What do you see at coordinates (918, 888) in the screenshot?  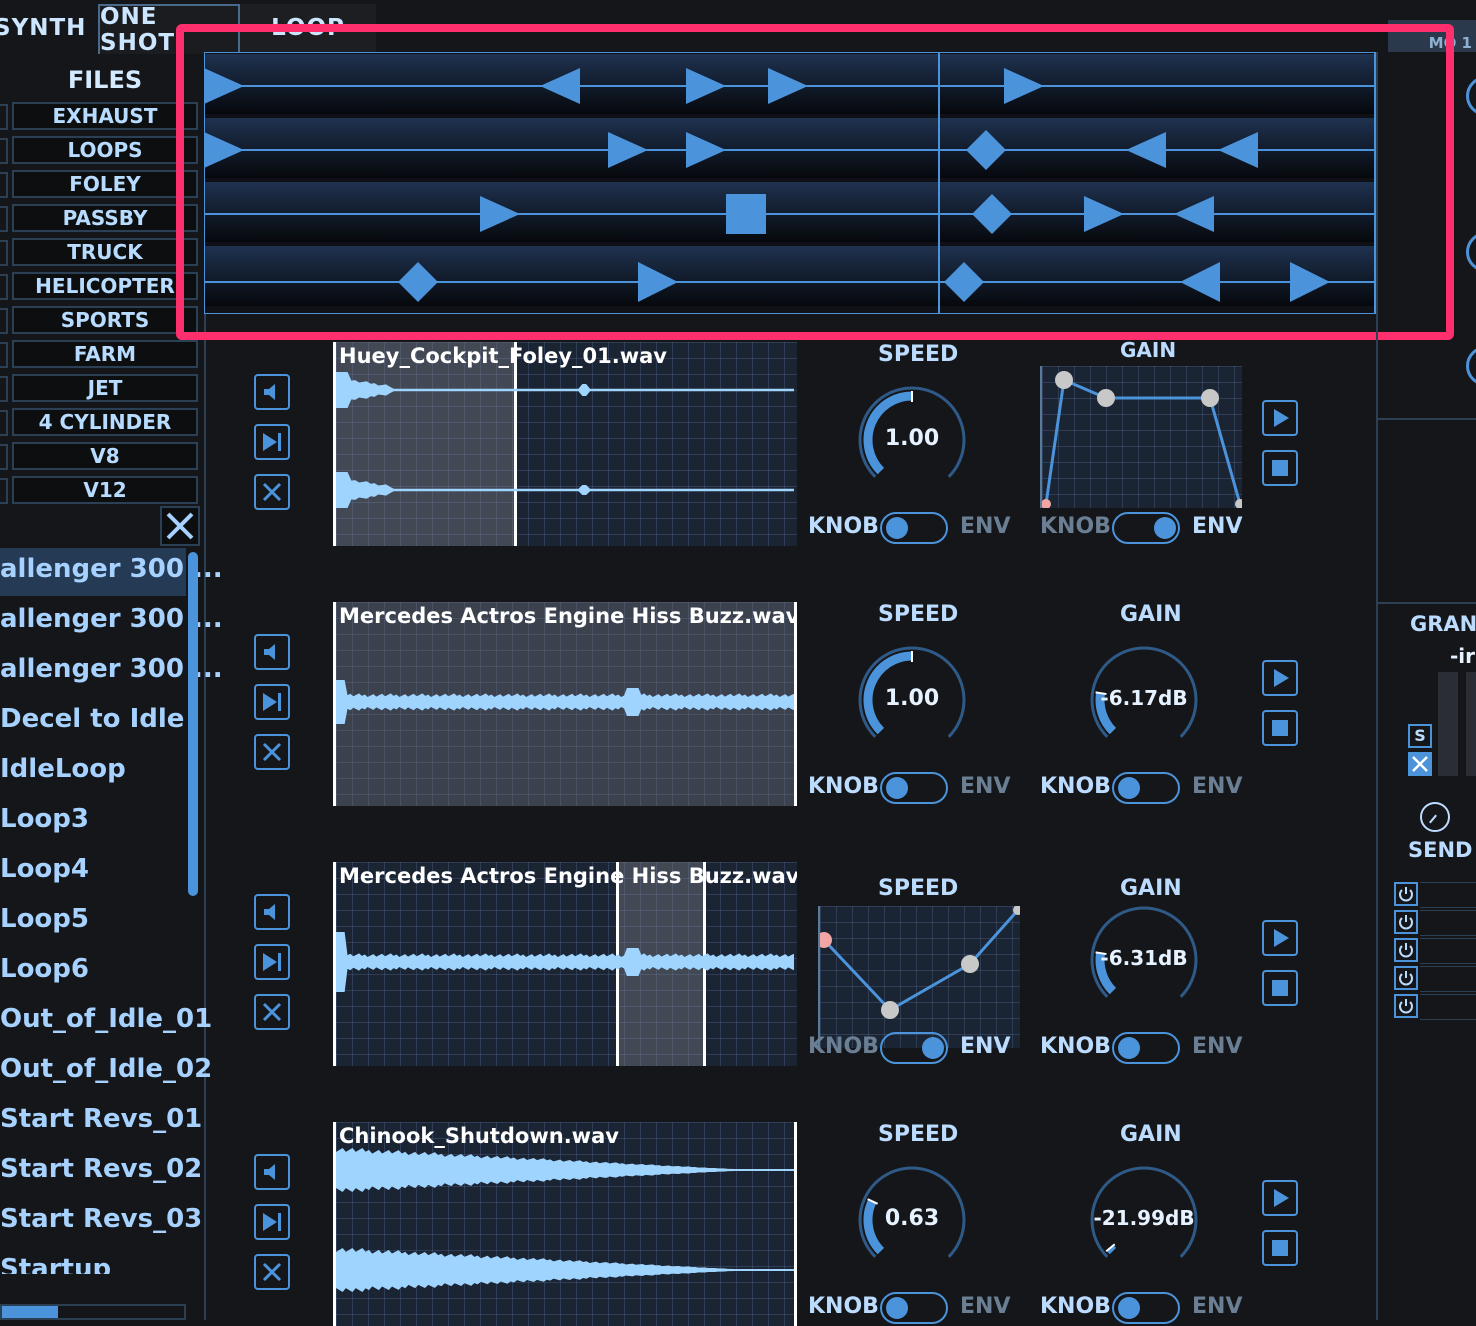 I see `speed-label: SPEED` at bounding box center [918, 888].